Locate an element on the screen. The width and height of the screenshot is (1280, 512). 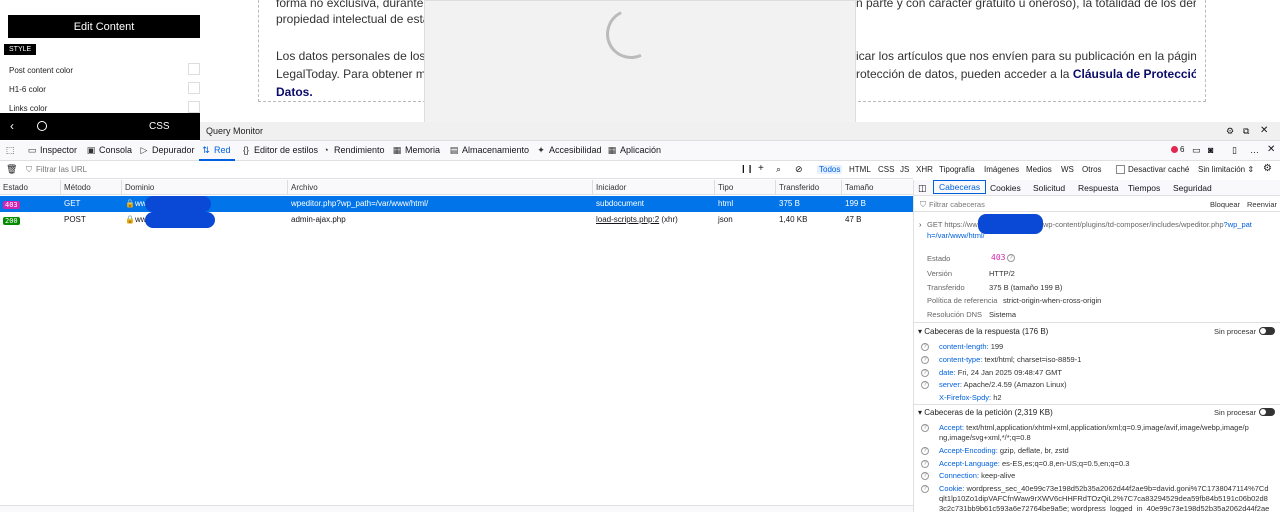
col-dominio: Dominio is located at coordinates (139, 187).